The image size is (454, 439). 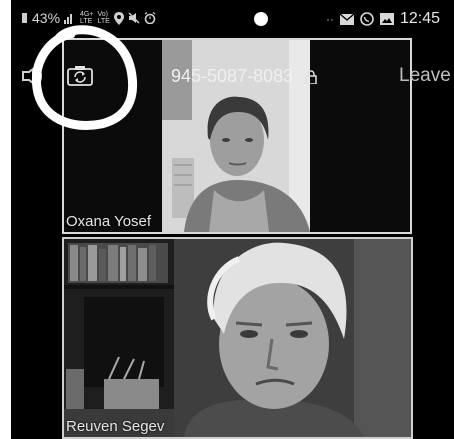 I want to click on meeting-top-bar: 945-5087-8083 Leave, so click(x=232, y=78).